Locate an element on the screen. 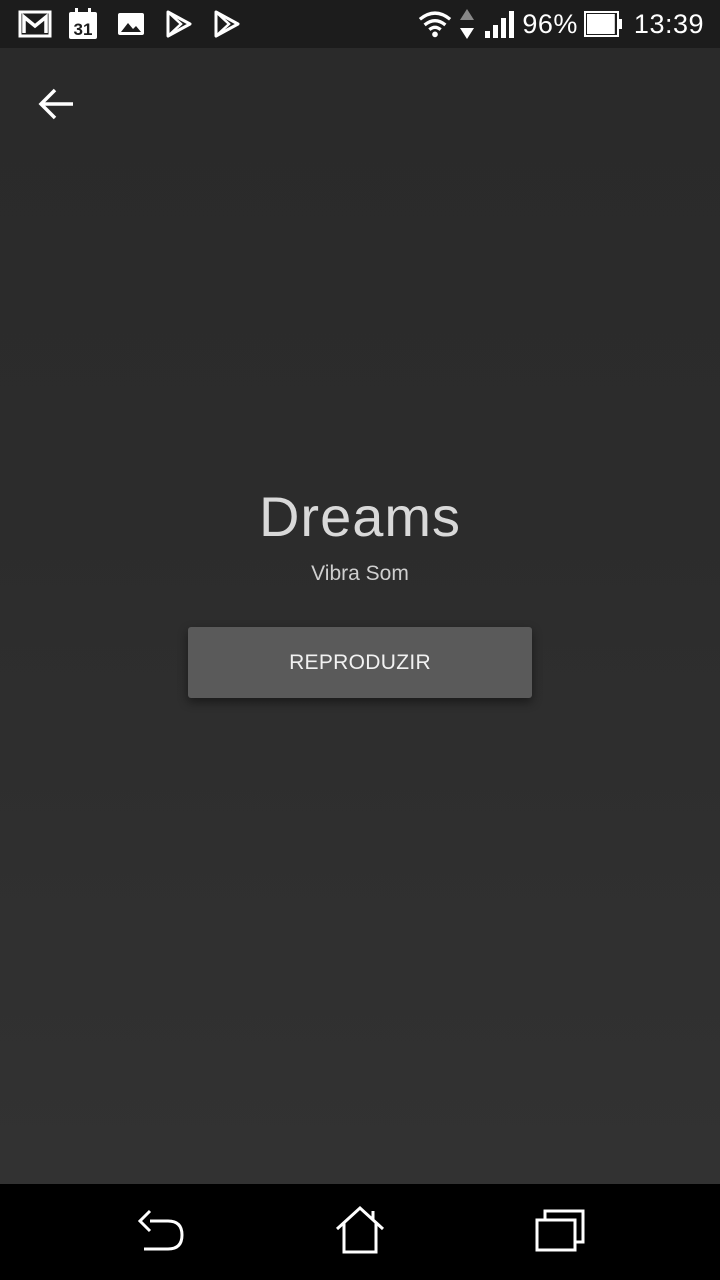 The height and width of the screenshot is (1280, 720). calendar-icon: 31 is located at coordinates (83, 24).